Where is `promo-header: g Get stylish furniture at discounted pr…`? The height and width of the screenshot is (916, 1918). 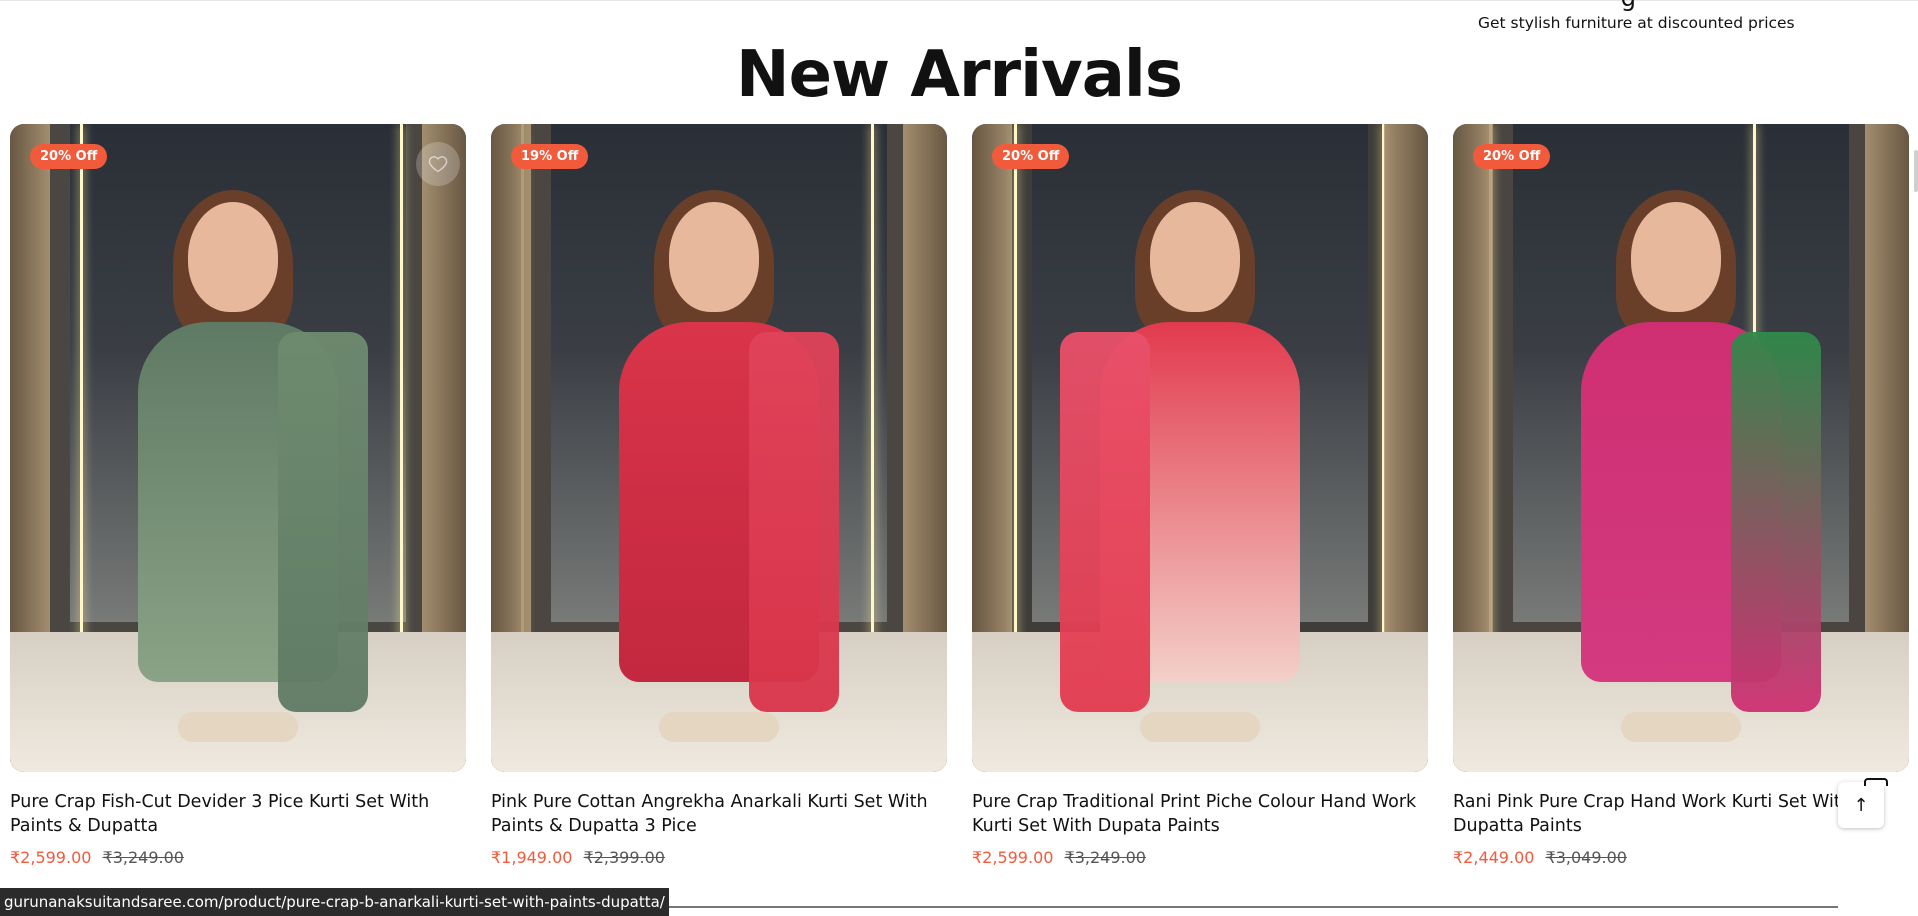
promo-header: g Get stylish furniture at discounted pr… is located at coordinates (1698, 20).